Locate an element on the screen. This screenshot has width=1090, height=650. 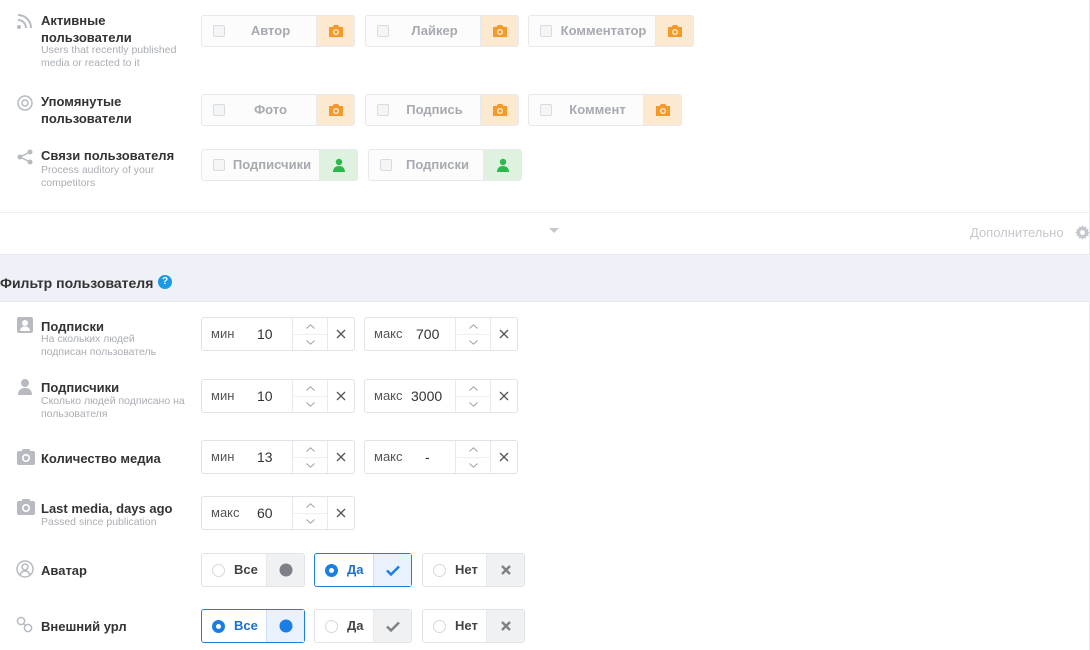
option-label: Все is located at coordinates (246, 569).